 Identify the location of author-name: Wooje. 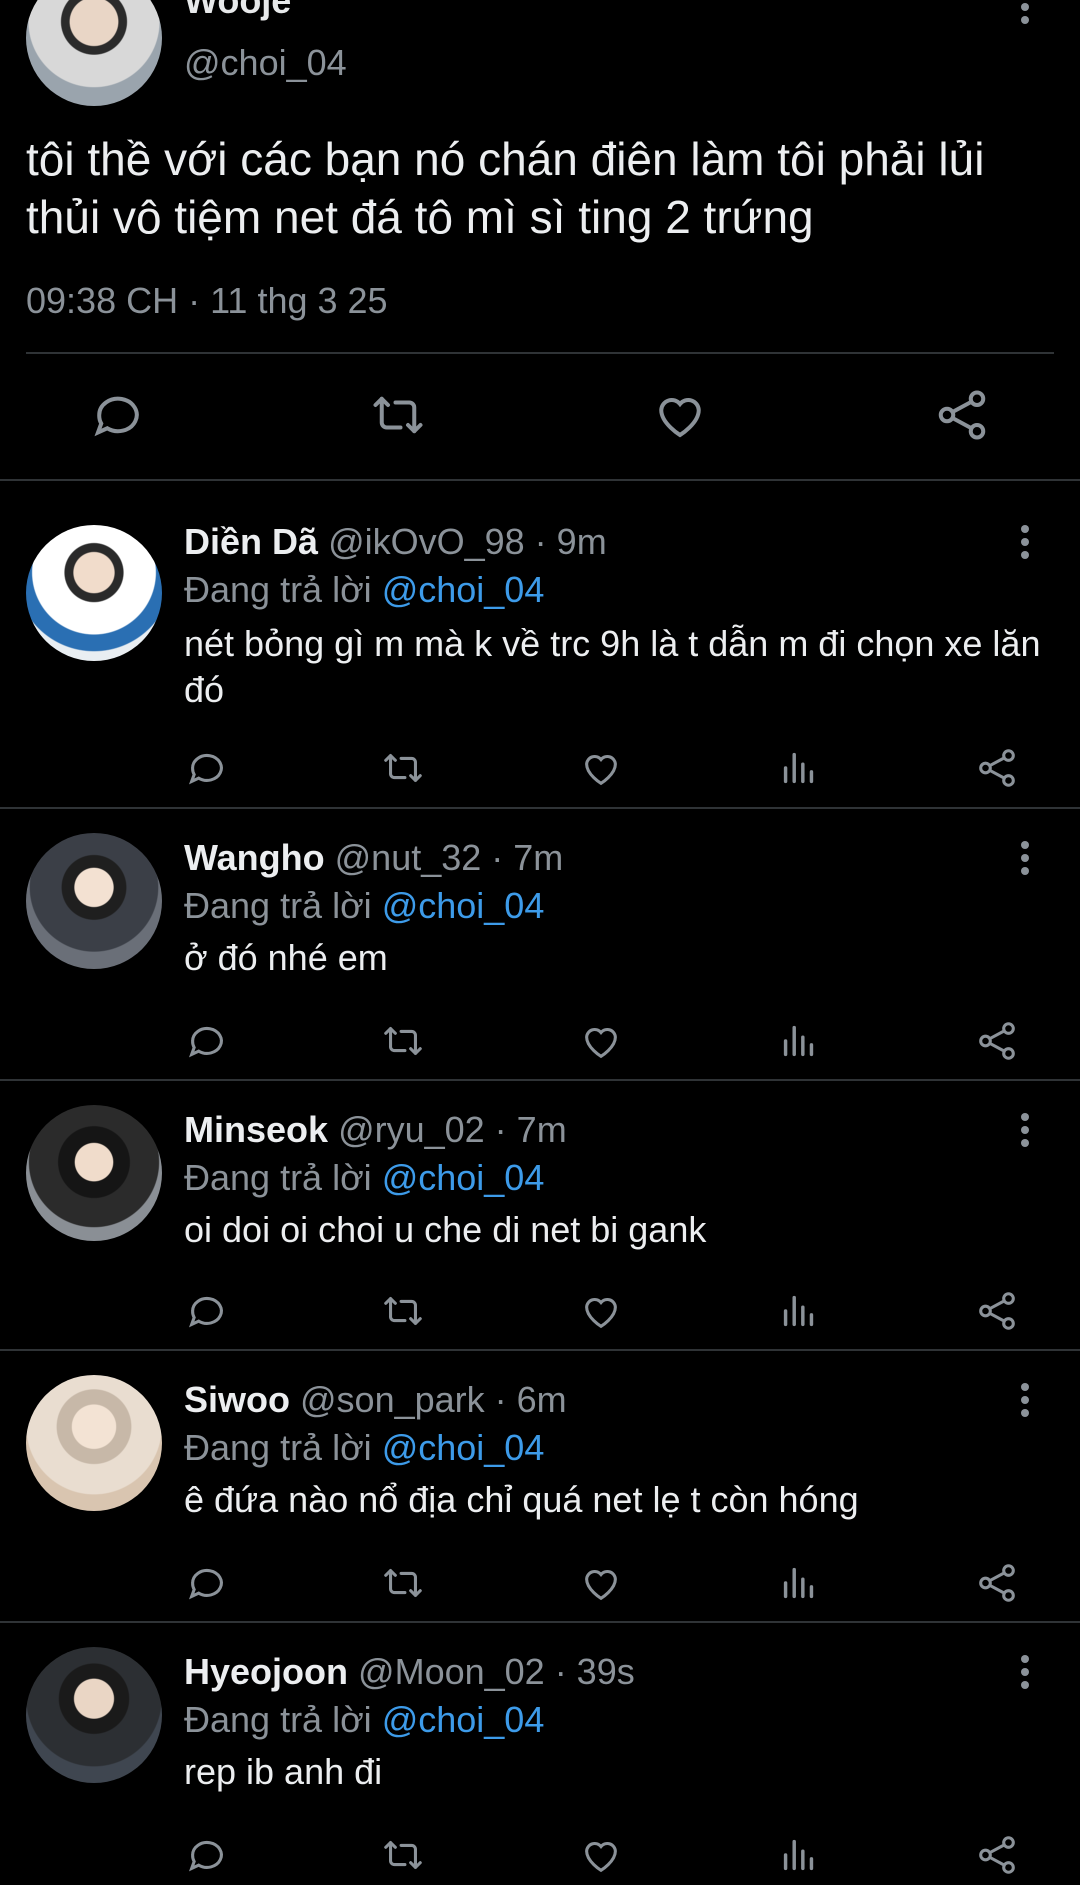
(237, 11).